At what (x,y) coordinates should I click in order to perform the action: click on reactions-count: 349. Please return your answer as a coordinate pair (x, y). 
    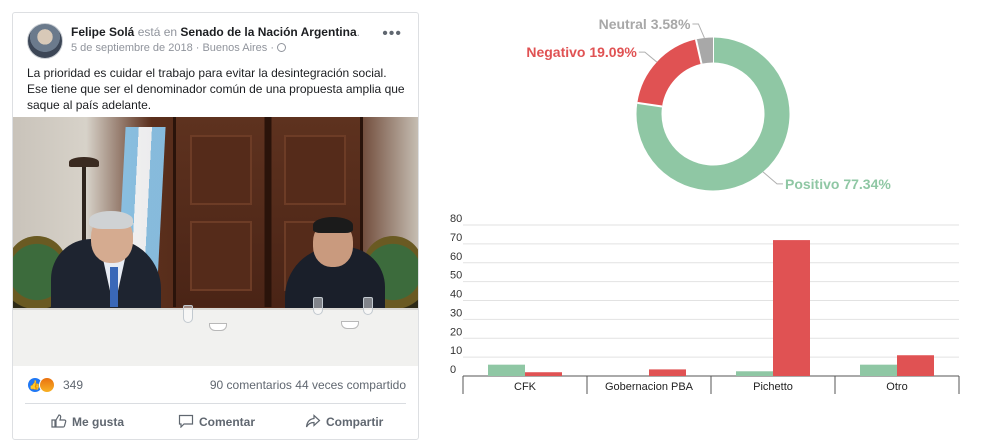
    Looking at the image, I should click on (73, 385).